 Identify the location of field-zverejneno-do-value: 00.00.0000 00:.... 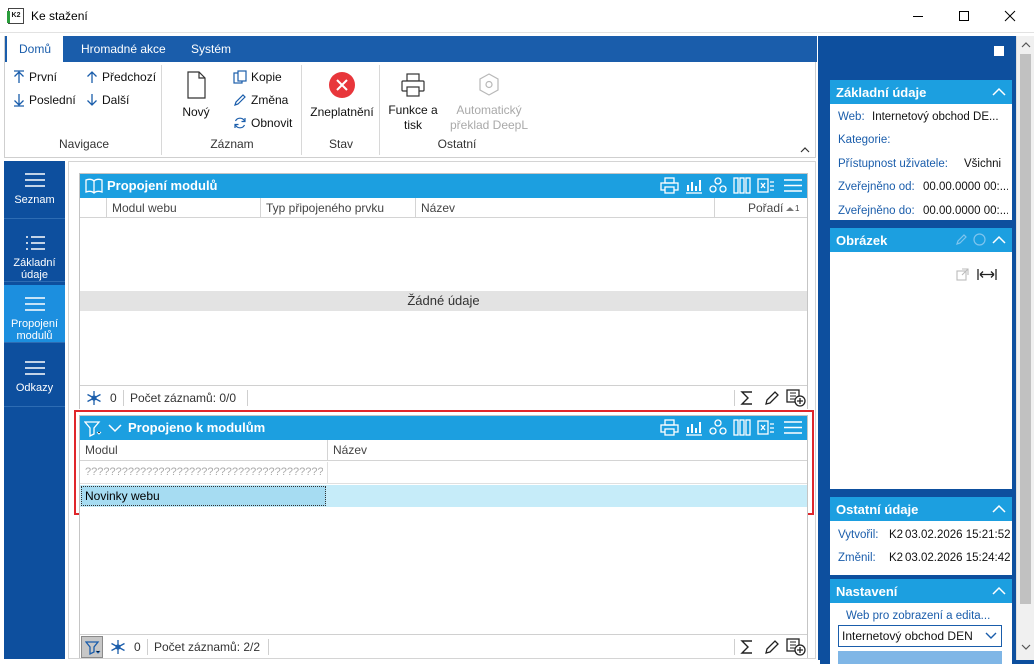
(965, 211).